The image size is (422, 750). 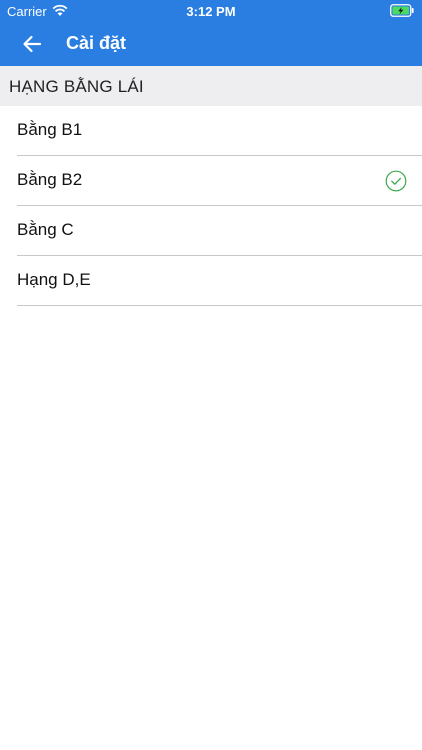 What do you see at coordinates (50, 129) in the screenshot?
I see `list-item-label: Bằng B1` at bounding box center [50, 129].